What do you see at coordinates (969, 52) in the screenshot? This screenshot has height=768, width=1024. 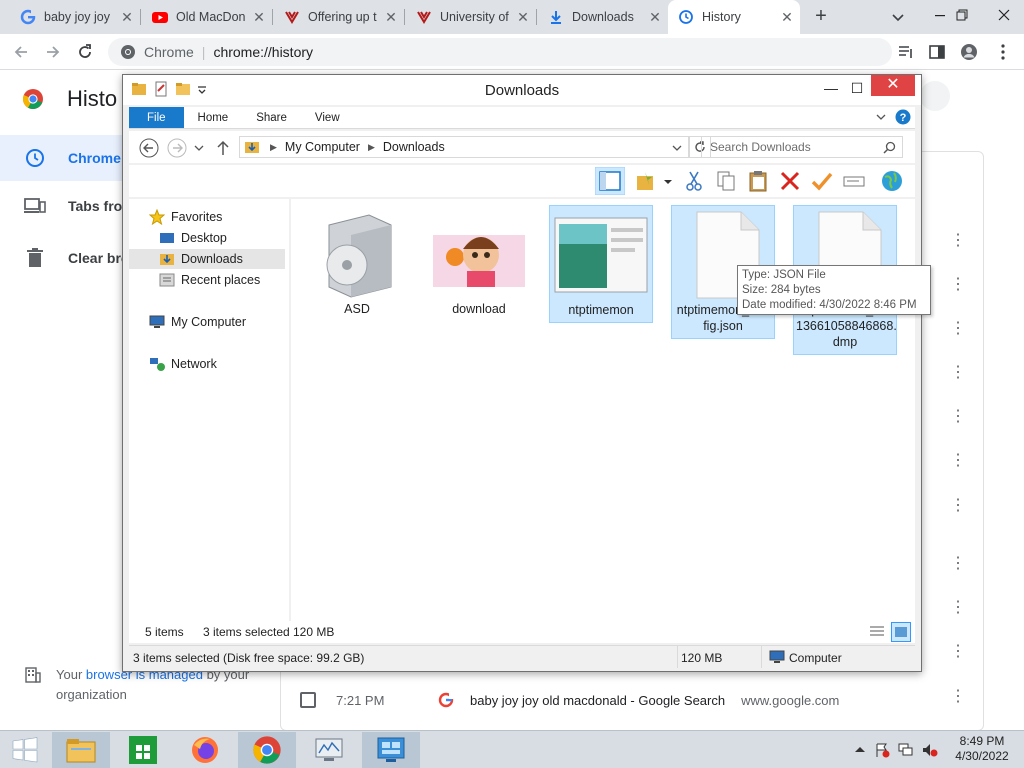 I see `profile-avatar-icon` at bounding box center [969, 52].